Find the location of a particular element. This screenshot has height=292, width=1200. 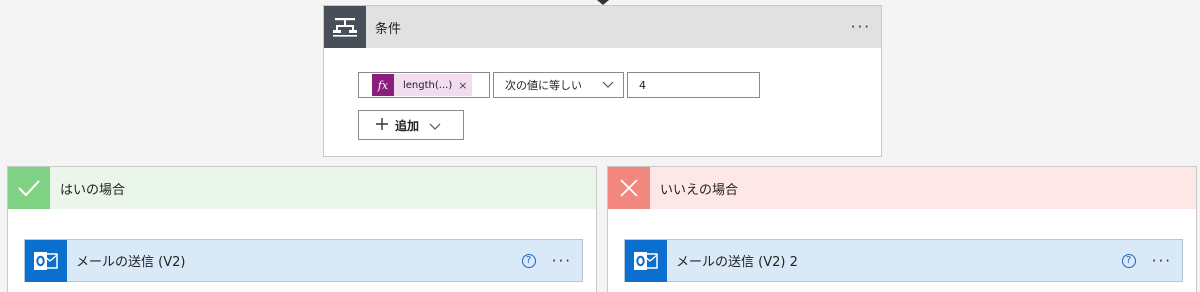

operator-label: 次の値に等しい is located at coordinates (543, 85).